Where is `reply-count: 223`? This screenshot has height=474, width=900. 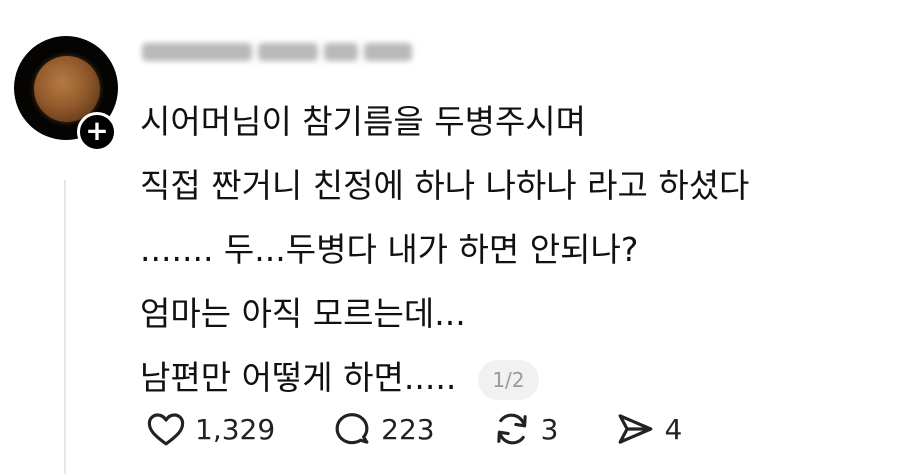 reply-count: 223 is located at coordinates (408, 429).